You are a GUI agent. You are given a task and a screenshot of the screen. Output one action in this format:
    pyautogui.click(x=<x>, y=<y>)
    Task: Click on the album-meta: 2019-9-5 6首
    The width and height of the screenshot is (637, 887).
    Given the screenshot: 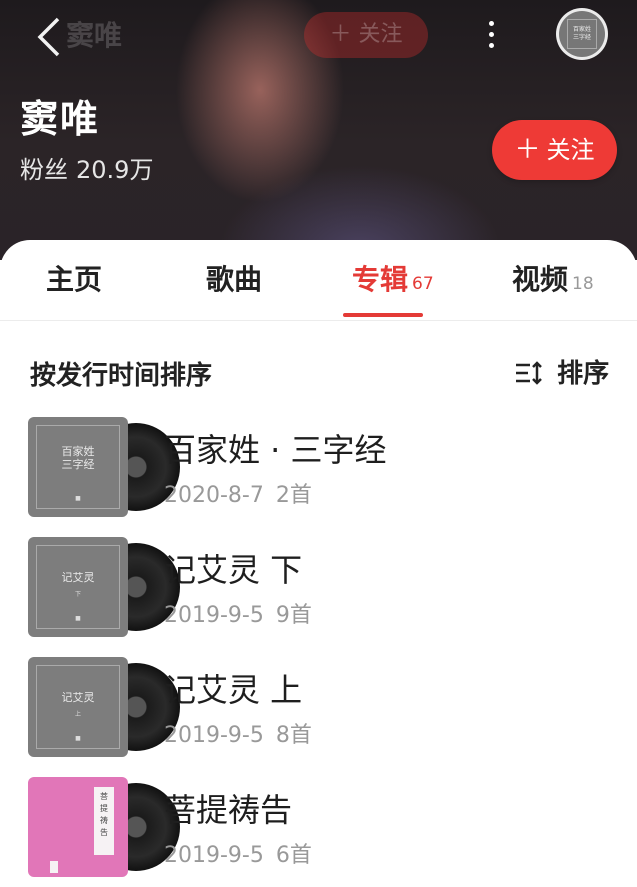 What is the action you would take?
    pyautogui.click(x=238, y=853)
    